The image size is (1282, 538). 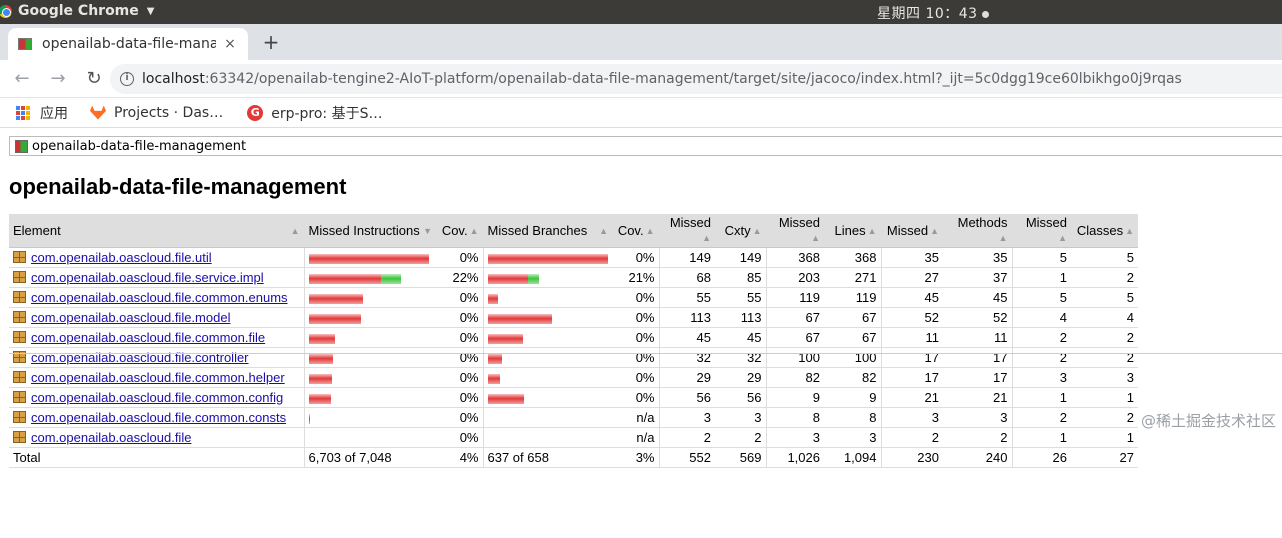 I want to click on element-cell: com.openailab.oascloud.file.common.enums, so click(x=156, y=297).